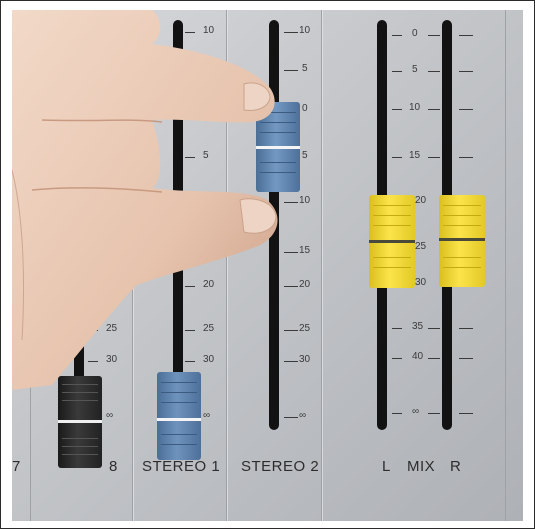 This screenshot has width=535, height=529. Describe the element at coordinates (386, 466) in the screenshot. I see `mix-left-label: L` at that location.